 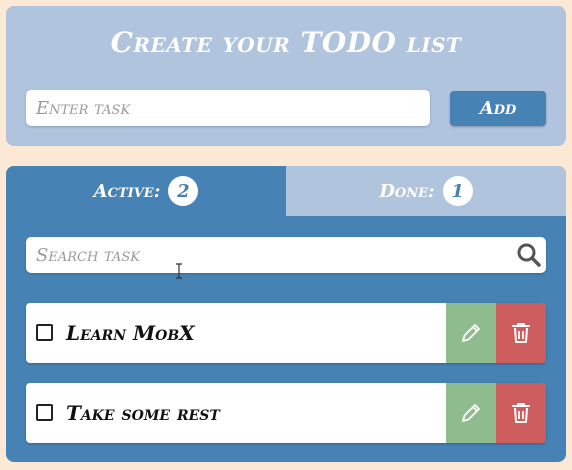 What do you see at coordinates (286, 42) in the screenshot?
I see `page-title: Create your TODO list` at bounding box center [286, 42].